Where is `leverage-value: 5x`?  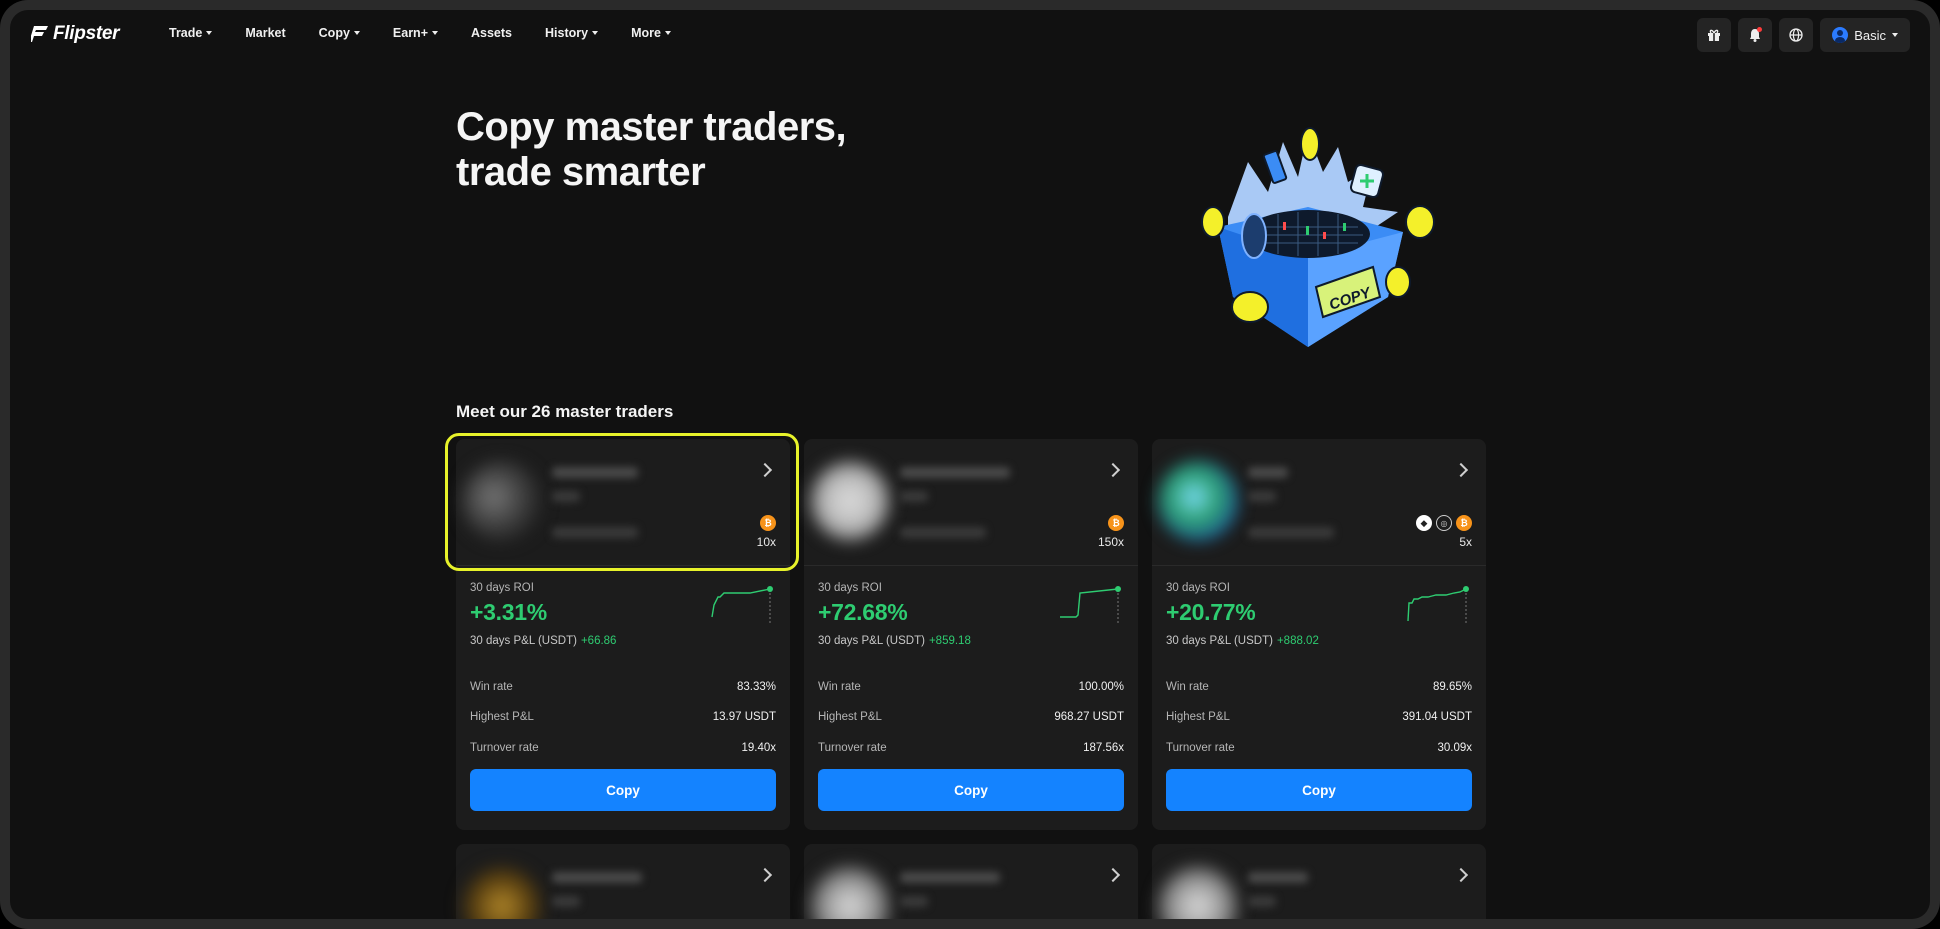 leverage-value: 5x is located at coordinates (1465, 542).